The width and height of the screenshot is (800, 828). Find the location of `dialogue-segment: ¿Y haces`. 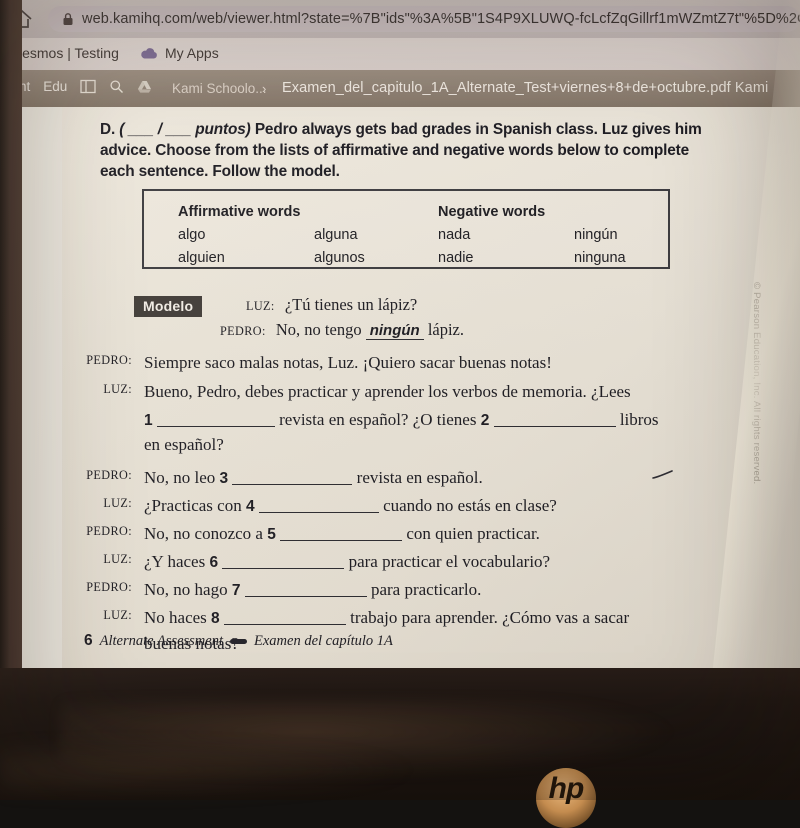

dialogue-segment: ¿Y haces is located at coordinates (175, 561).